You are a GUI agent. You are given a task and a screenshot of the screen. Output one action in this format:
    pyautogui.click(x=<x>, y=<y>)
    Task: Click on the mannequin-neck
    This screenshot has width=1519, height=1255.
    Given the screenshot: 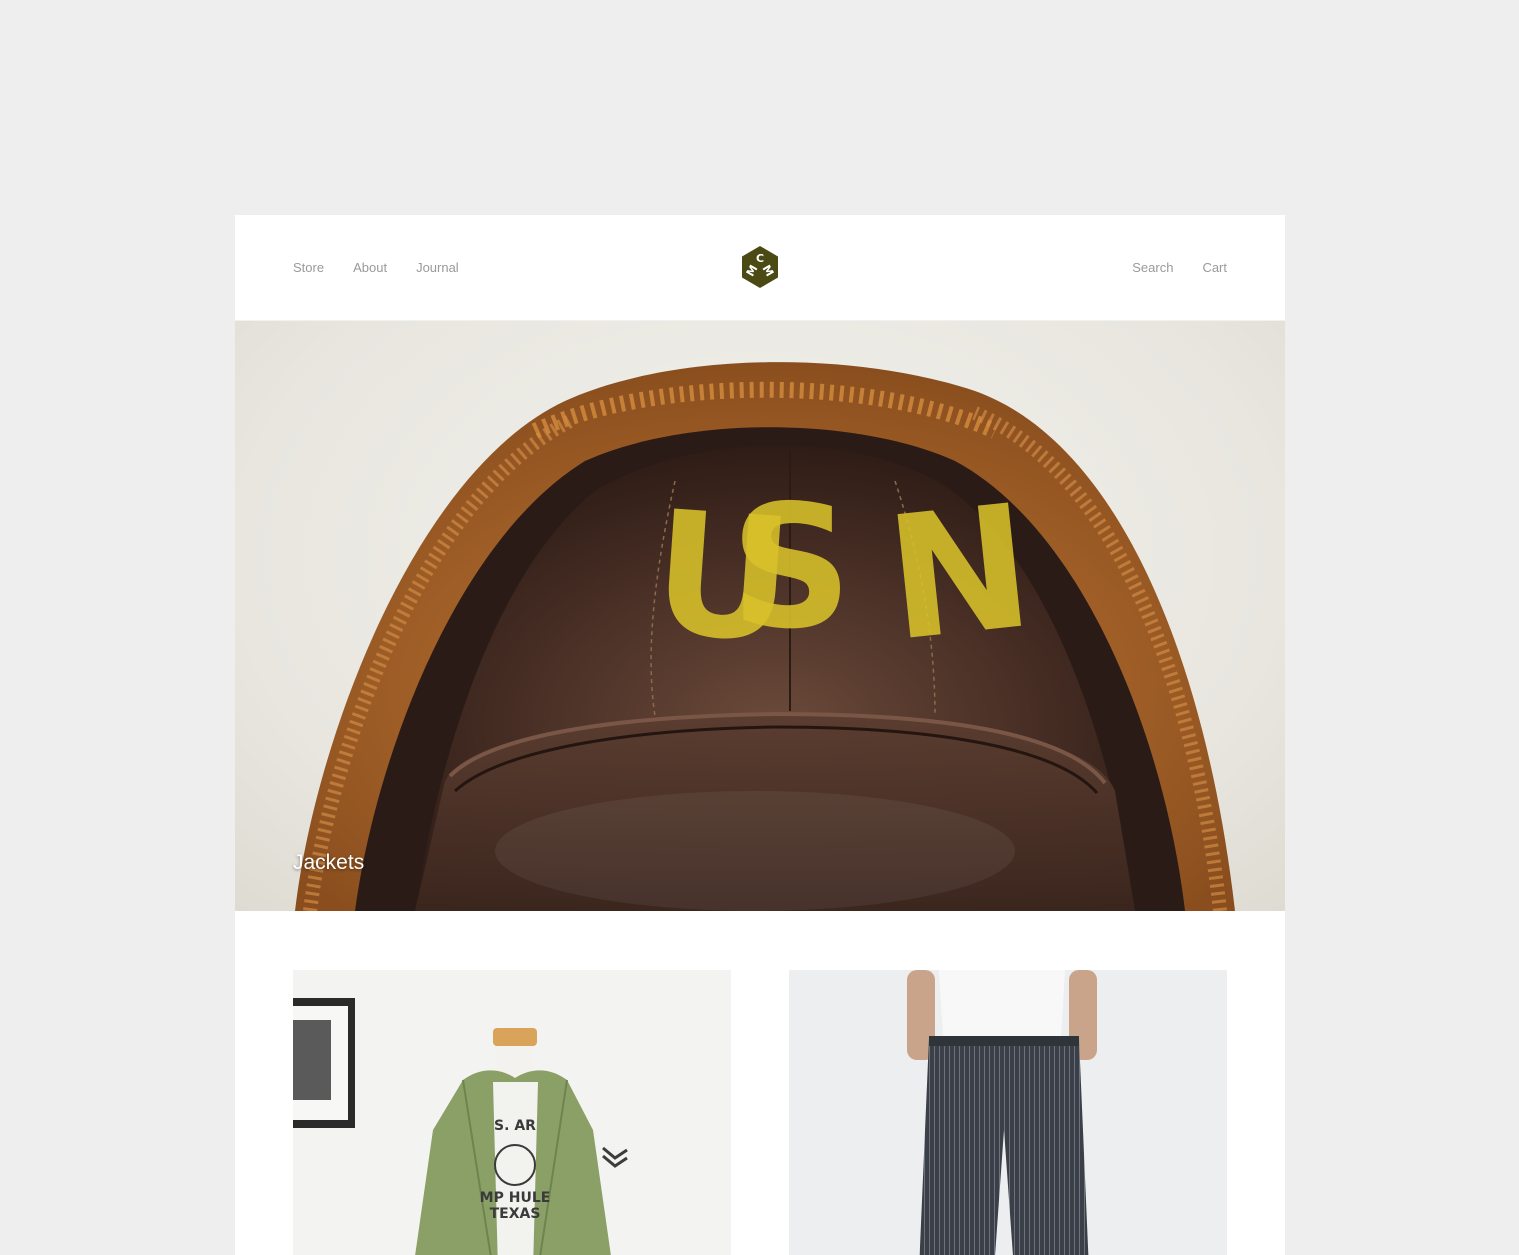 What is the action you would take?
    pyautogui.click(x=515, y=1037)
    